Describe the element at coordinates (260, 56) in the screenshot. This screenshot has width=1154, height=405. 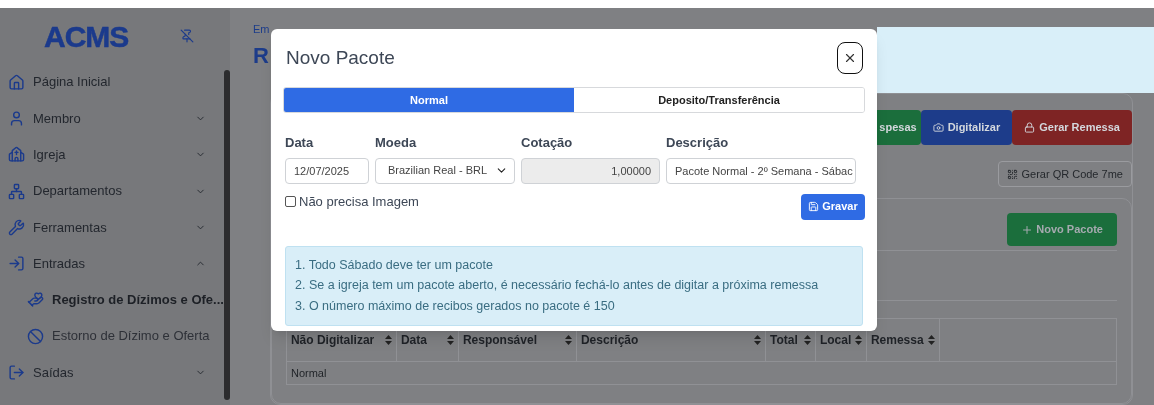
I see `page-title: R` at that location.